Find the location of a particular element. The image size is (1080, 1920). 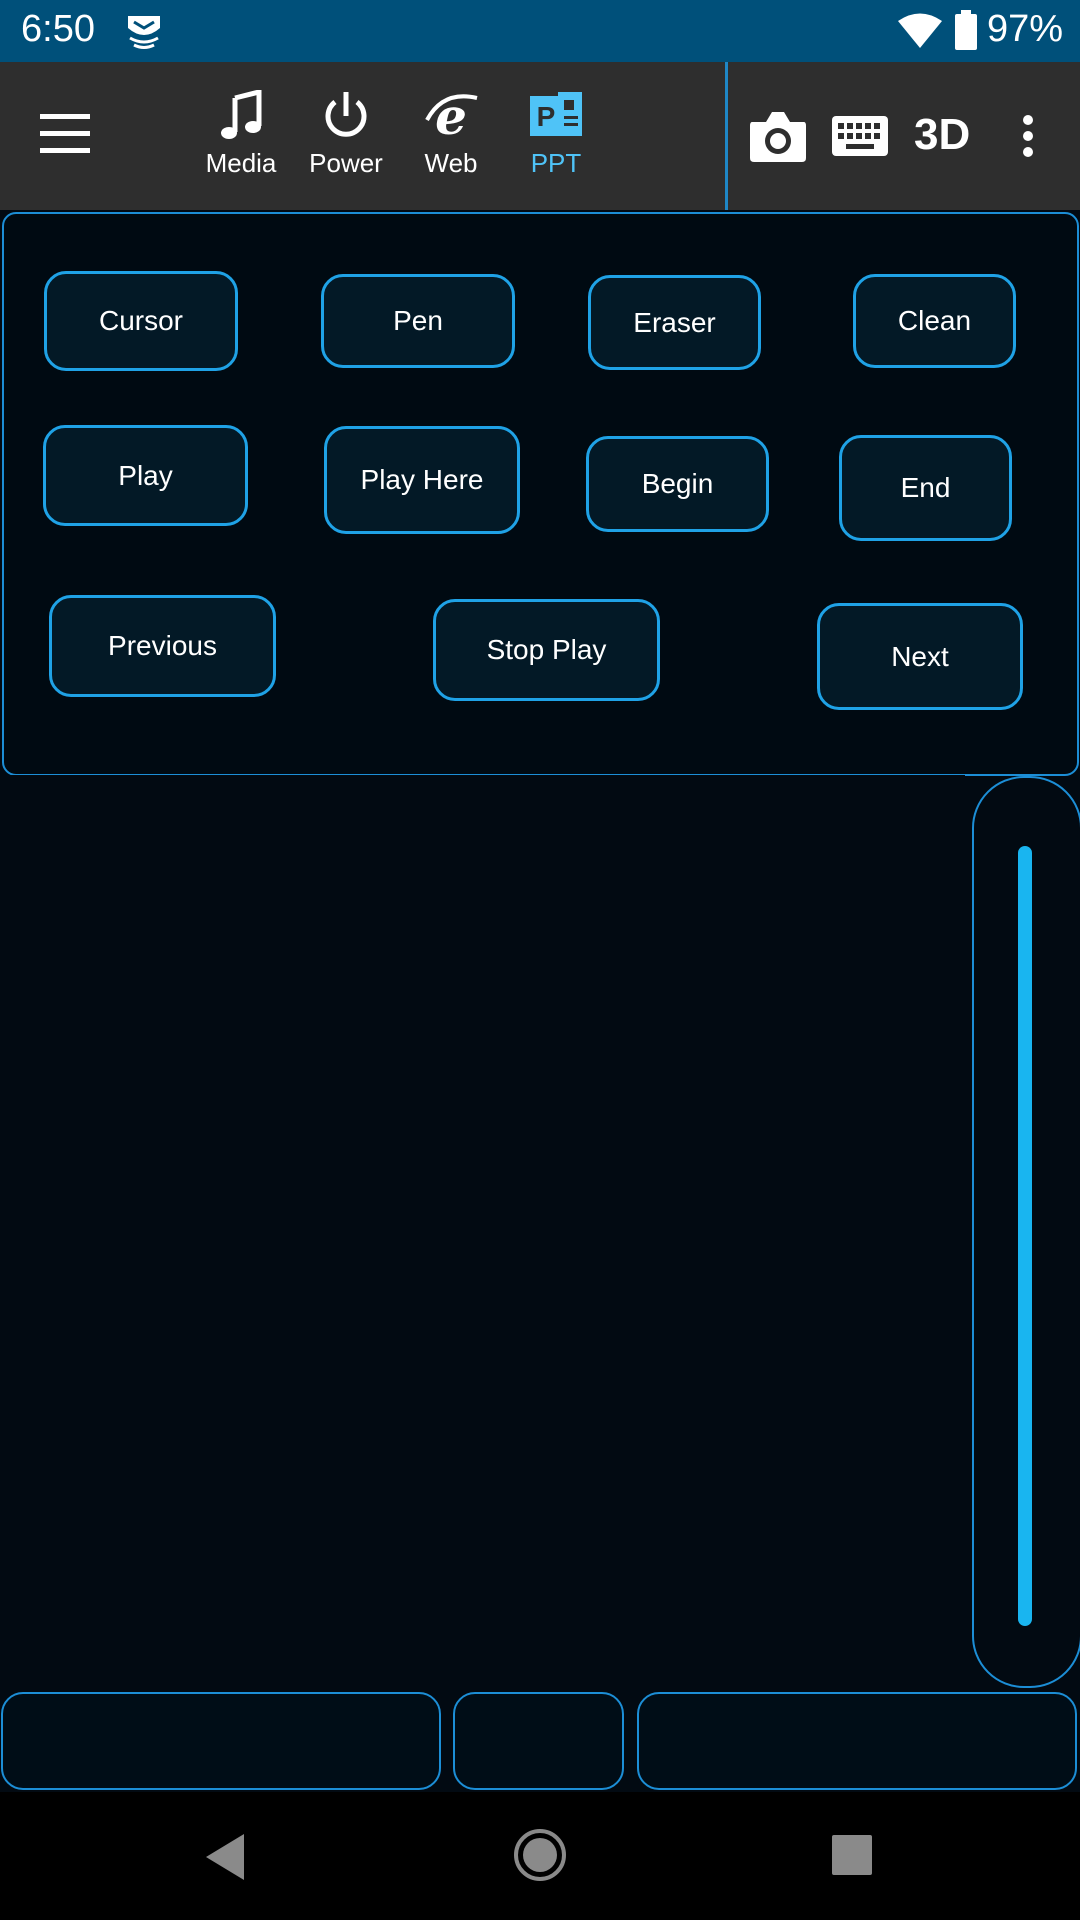

toolbar-divider is located at coordinates (726, 136).